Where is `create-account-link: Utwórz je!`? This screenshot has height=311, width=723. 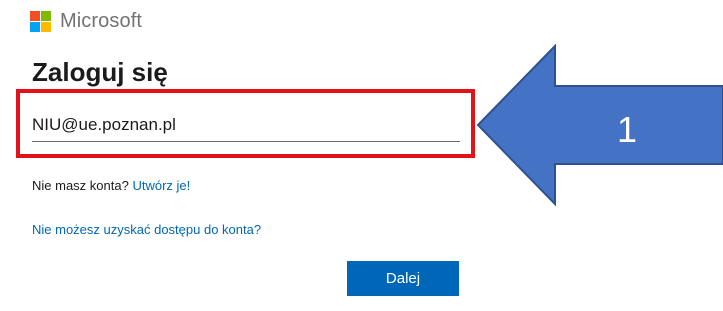
create-account-link: Utwórz je! is located at coordinates (161, 185).